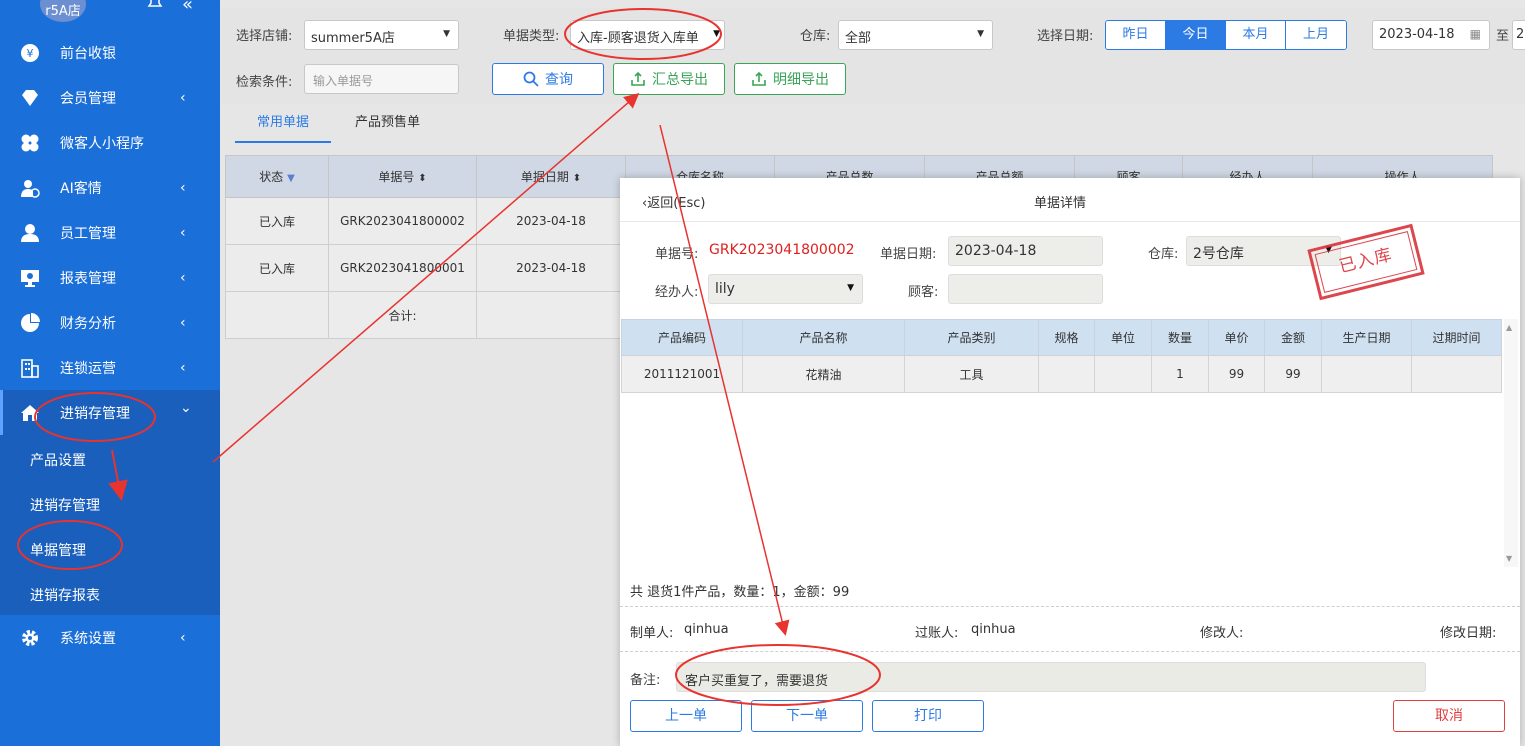 The image size is (1525, 746). I want to click on date-tab-this-month: 本月, so click(1256, 35).